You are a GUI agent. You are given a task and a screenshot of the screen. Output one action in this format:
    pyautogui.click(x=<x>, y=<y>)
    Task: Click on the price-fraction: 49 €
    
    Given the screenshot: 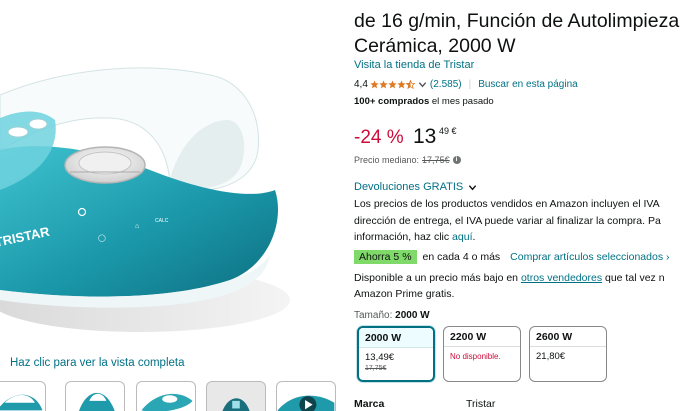 What is the action you would take?
    pyautogui.click(x=448, y=131)
    